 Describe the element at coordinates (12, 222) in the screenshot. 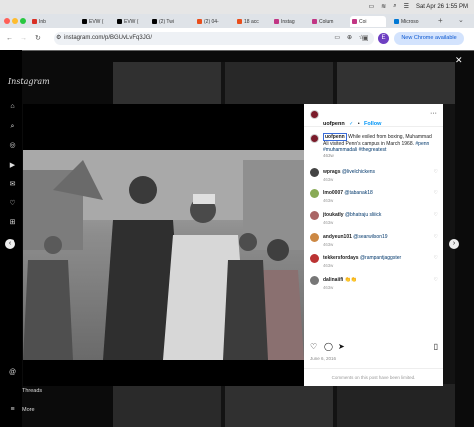

I see `create-icon: ⊞` at that location.